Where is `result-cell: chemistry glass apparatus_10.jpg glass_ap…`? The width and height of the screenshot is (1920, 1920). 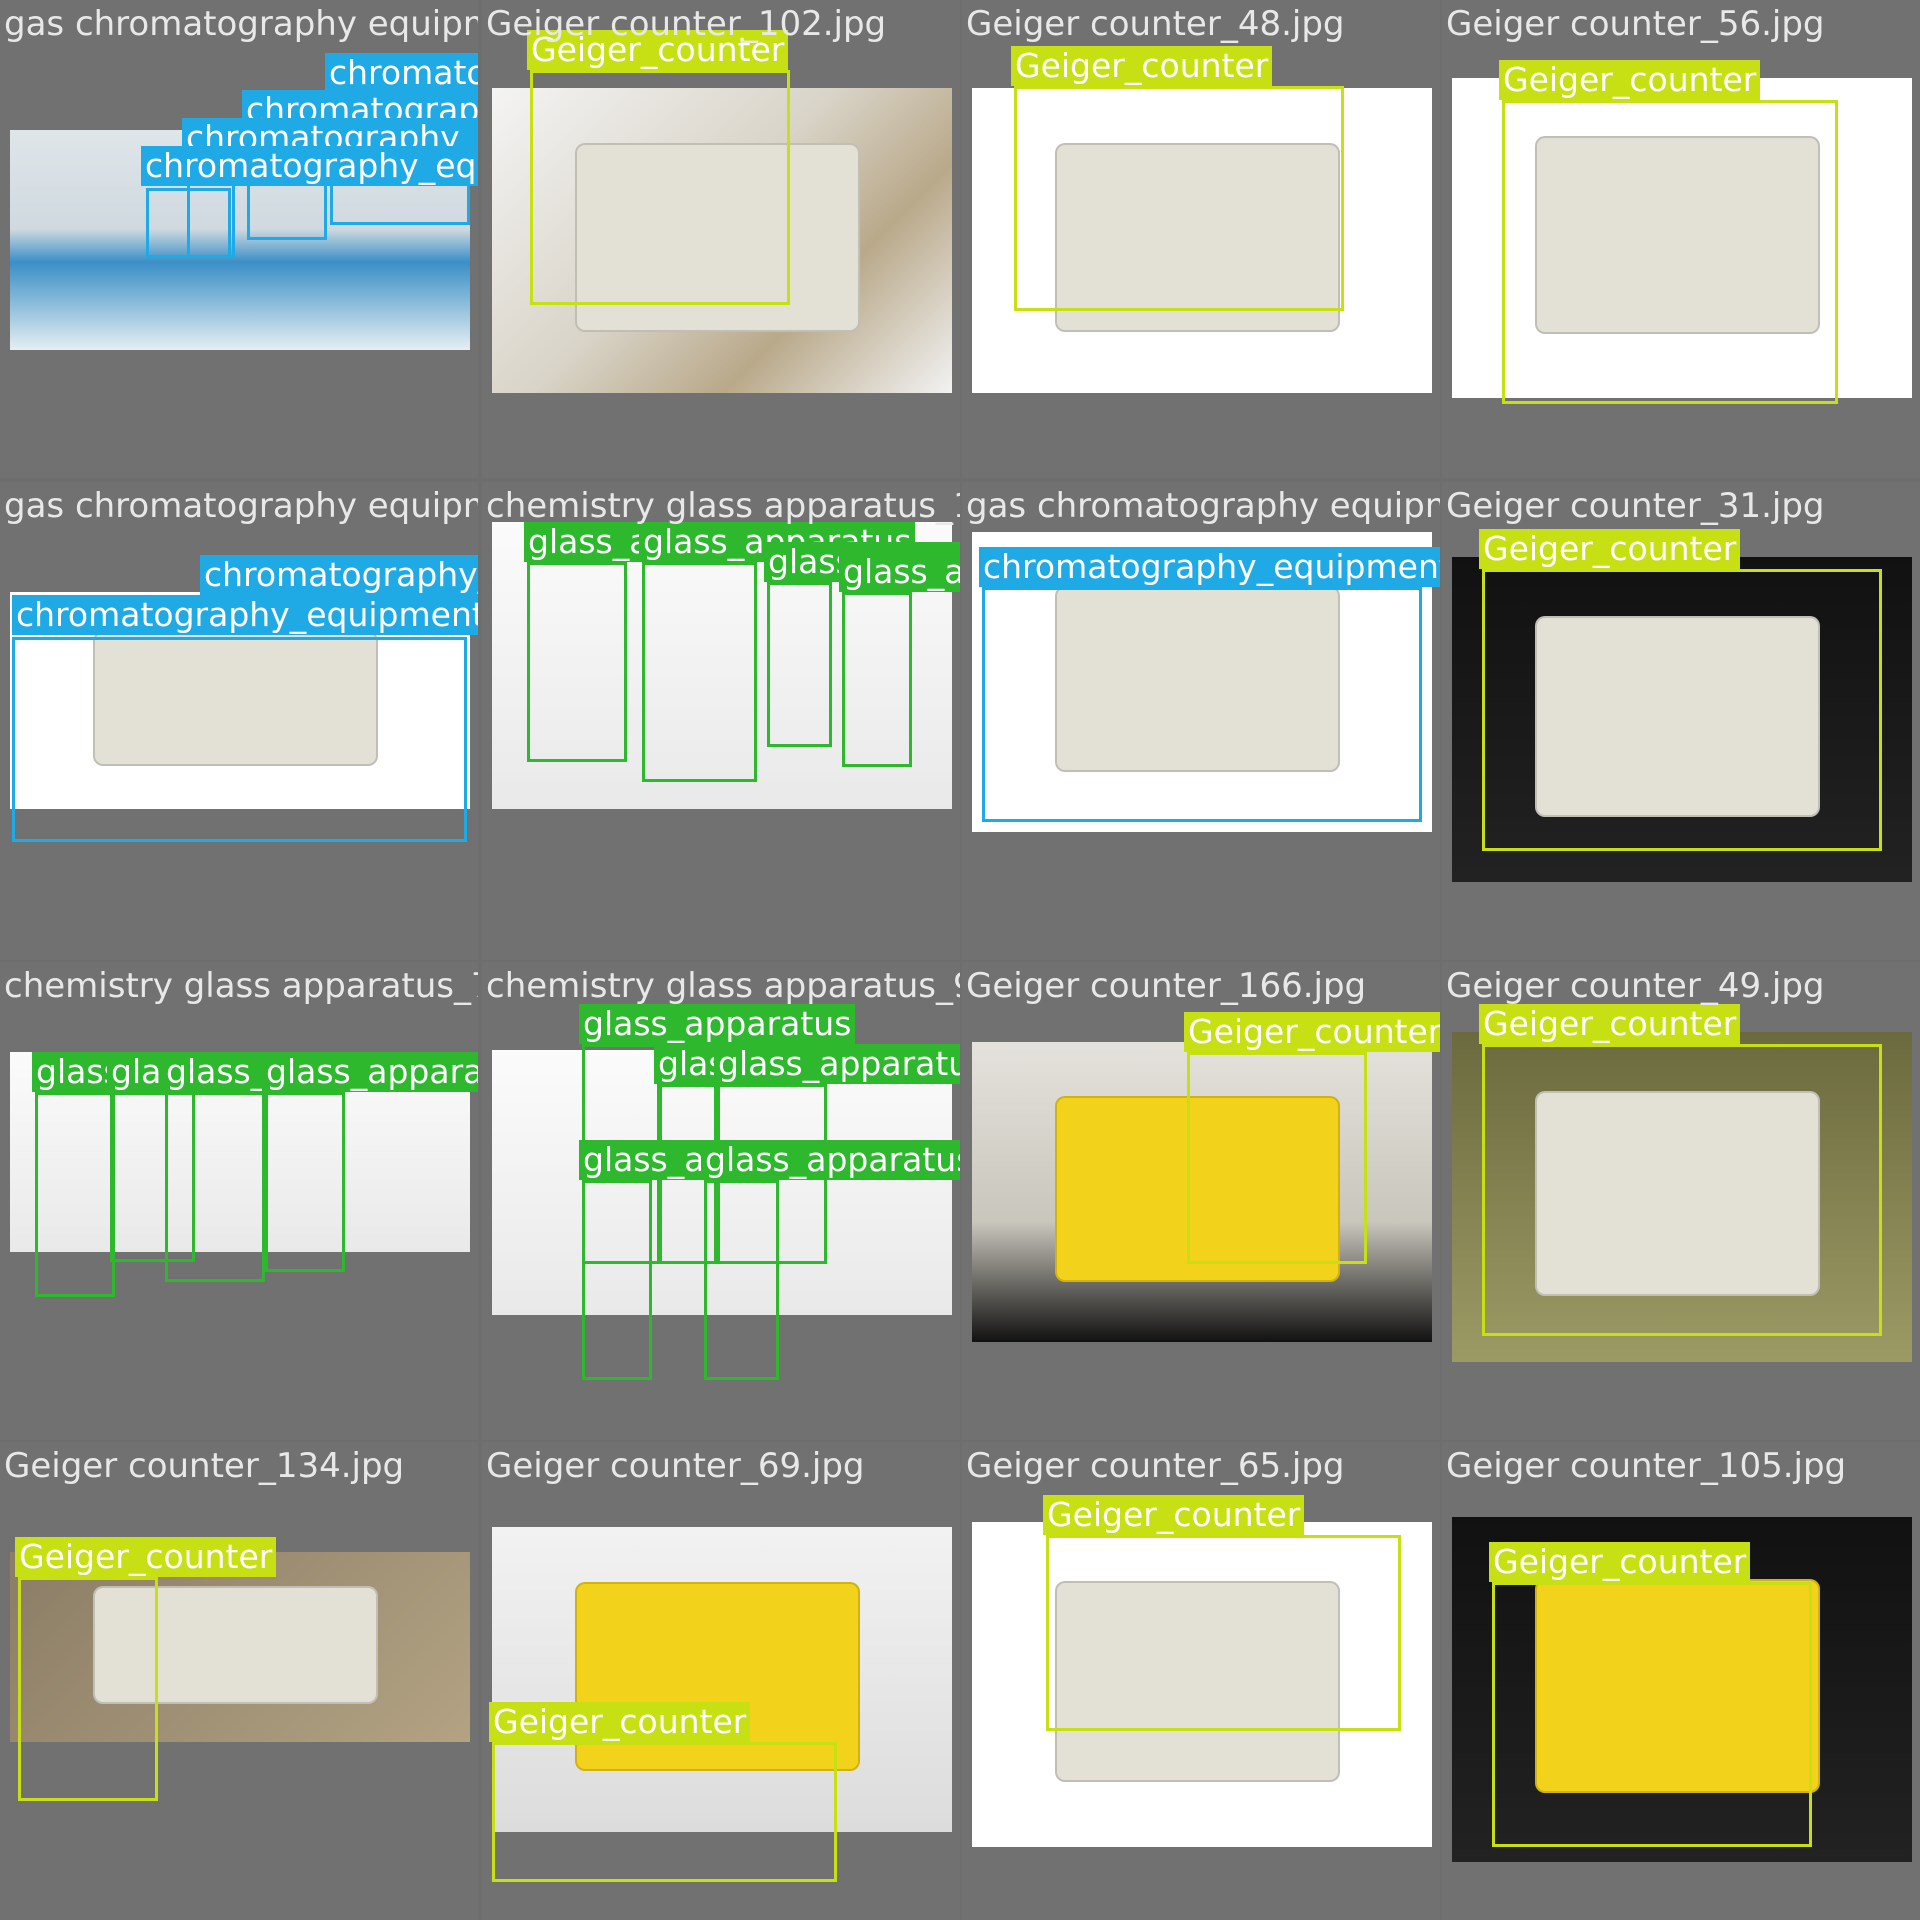 result-cell: chemistry glass apparatus_10.jpg glass_ap… is located at coordinates (721, 721).